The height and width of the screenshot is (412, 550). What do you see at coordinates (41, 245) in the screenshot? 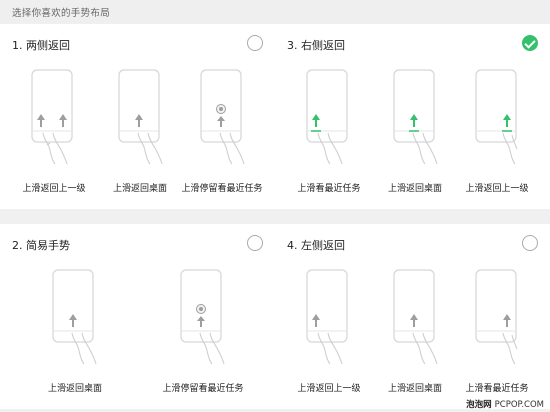
I see `option-title: 2. 简易手势` at bounding box center [41, 245].